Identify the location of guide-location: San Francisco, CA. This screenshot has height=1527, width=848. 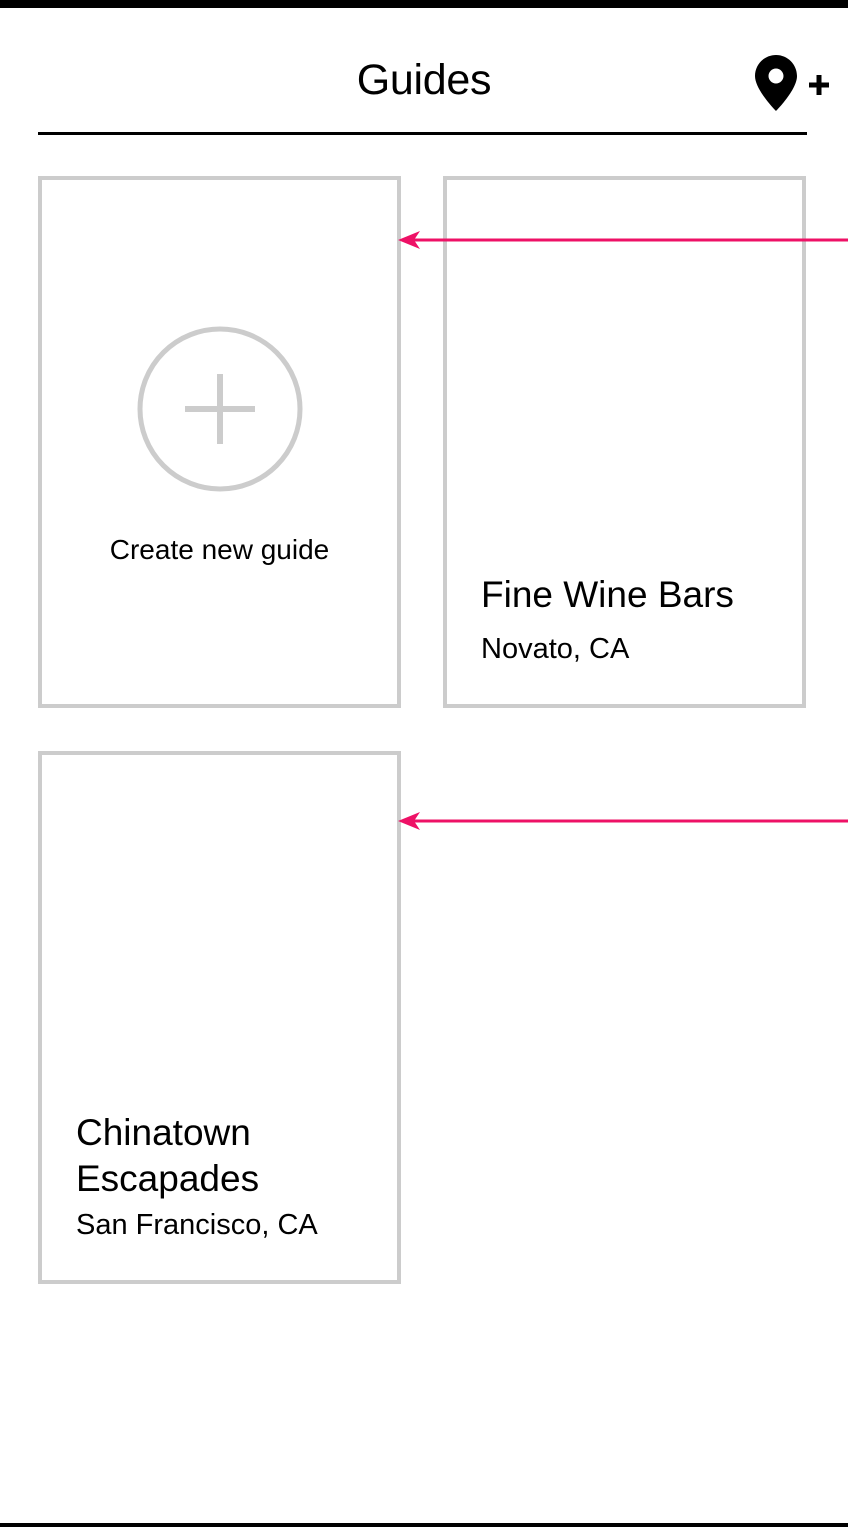
(197, 1225).